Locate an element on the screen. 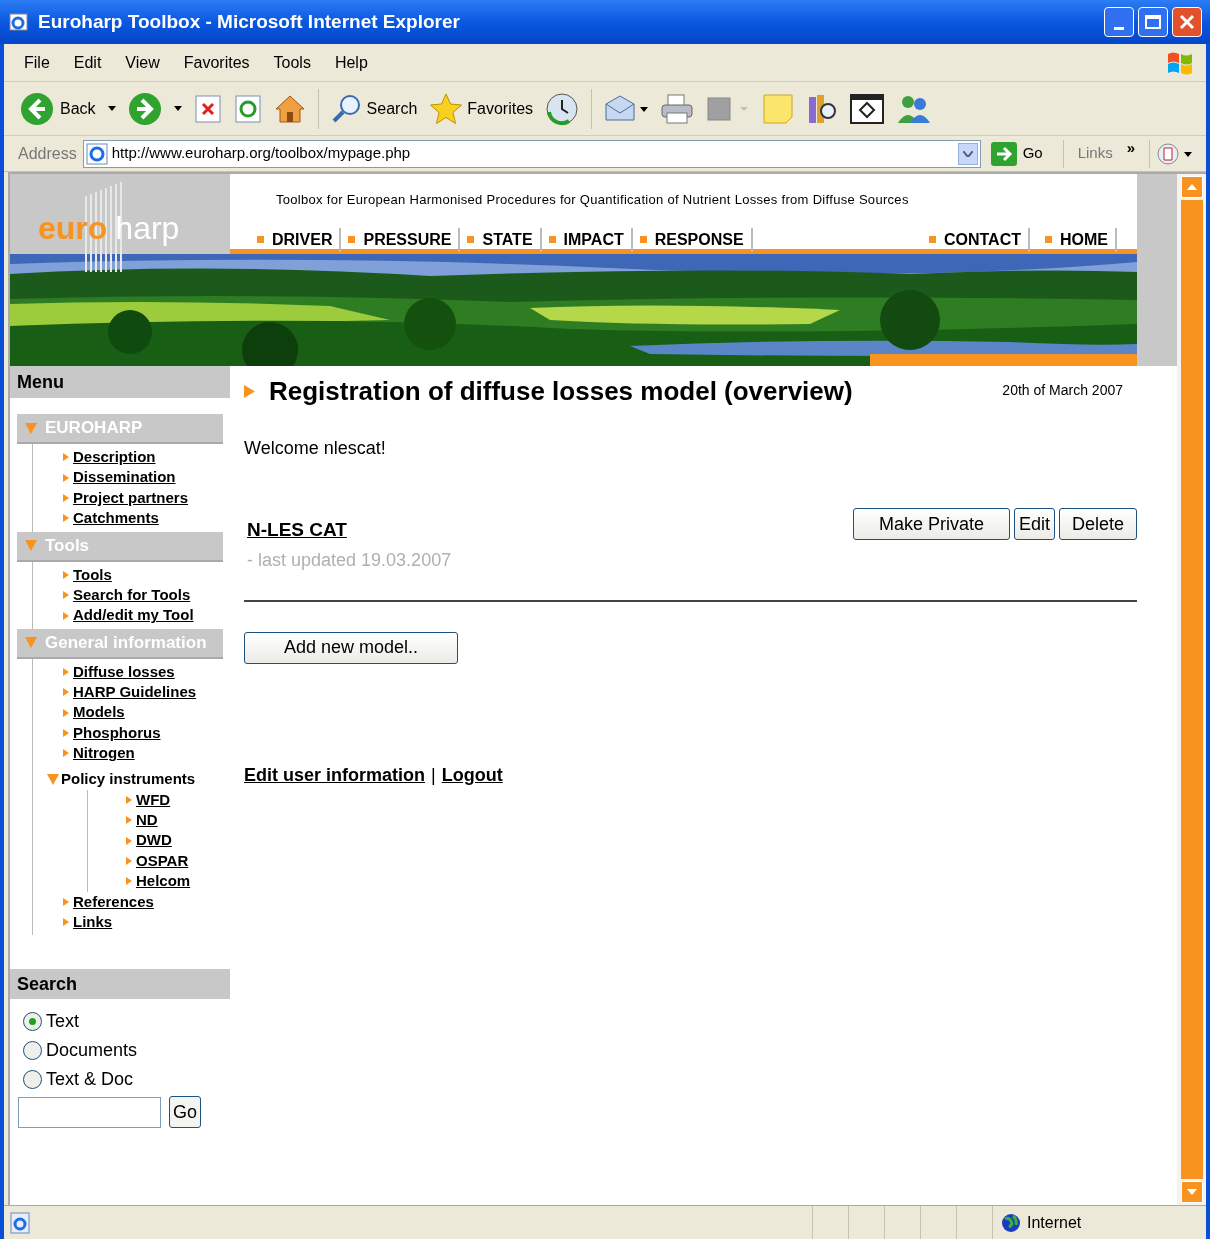  address-field: http://www.euroharp.org/toolbox/mypage.php is located at coordinates (531, 153).